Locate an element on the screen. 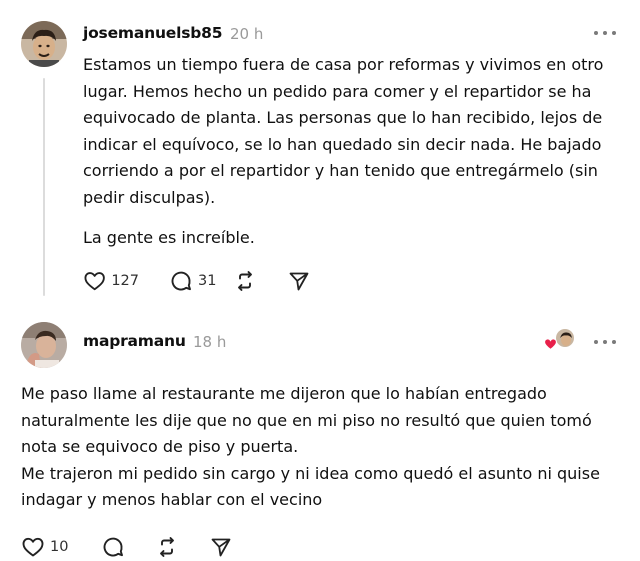  like-button: 127 is located at coordinates (111, 281).